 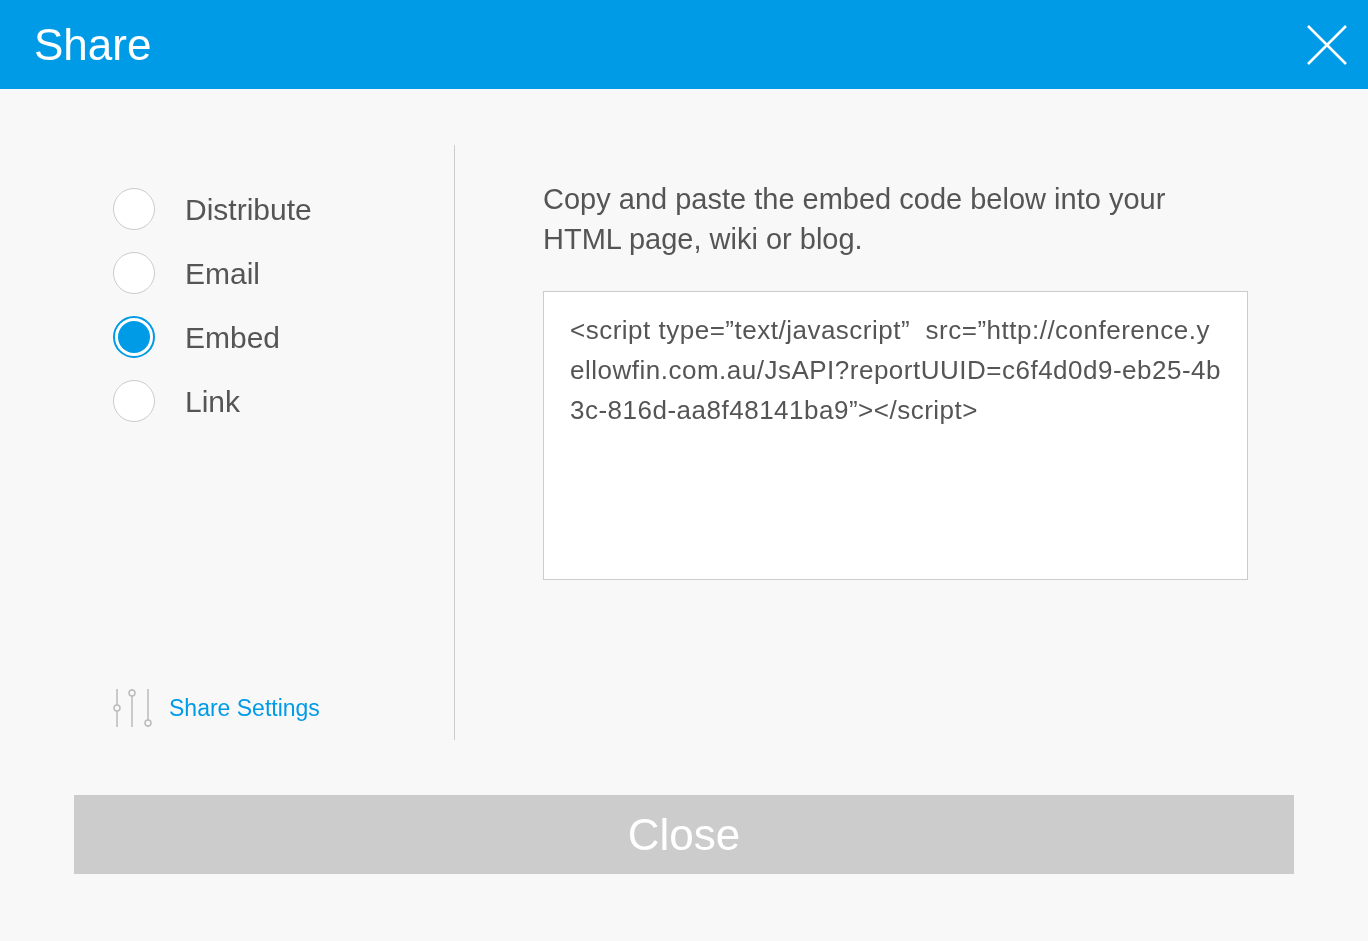 I want to click on option-label: Link, so click(x=213, y=401).